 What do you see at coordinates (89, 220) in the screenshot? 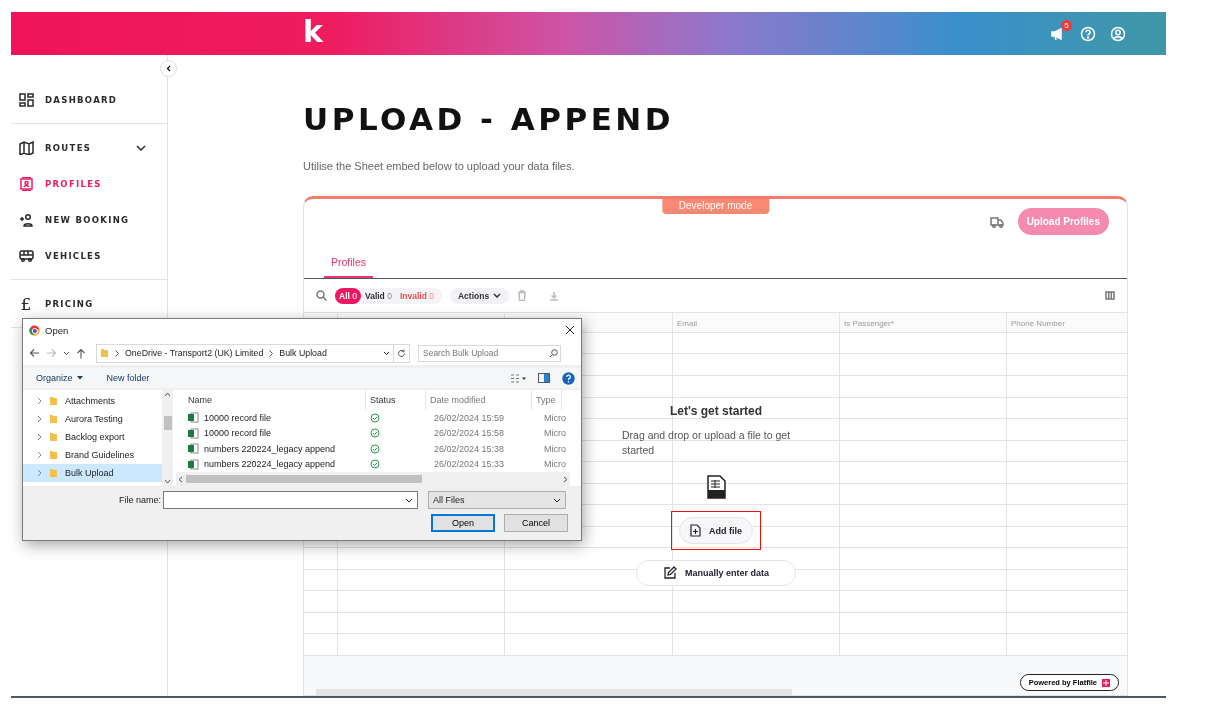
I see `sidebar-item: NEW BOOKING` at bounding box center [89, 220].